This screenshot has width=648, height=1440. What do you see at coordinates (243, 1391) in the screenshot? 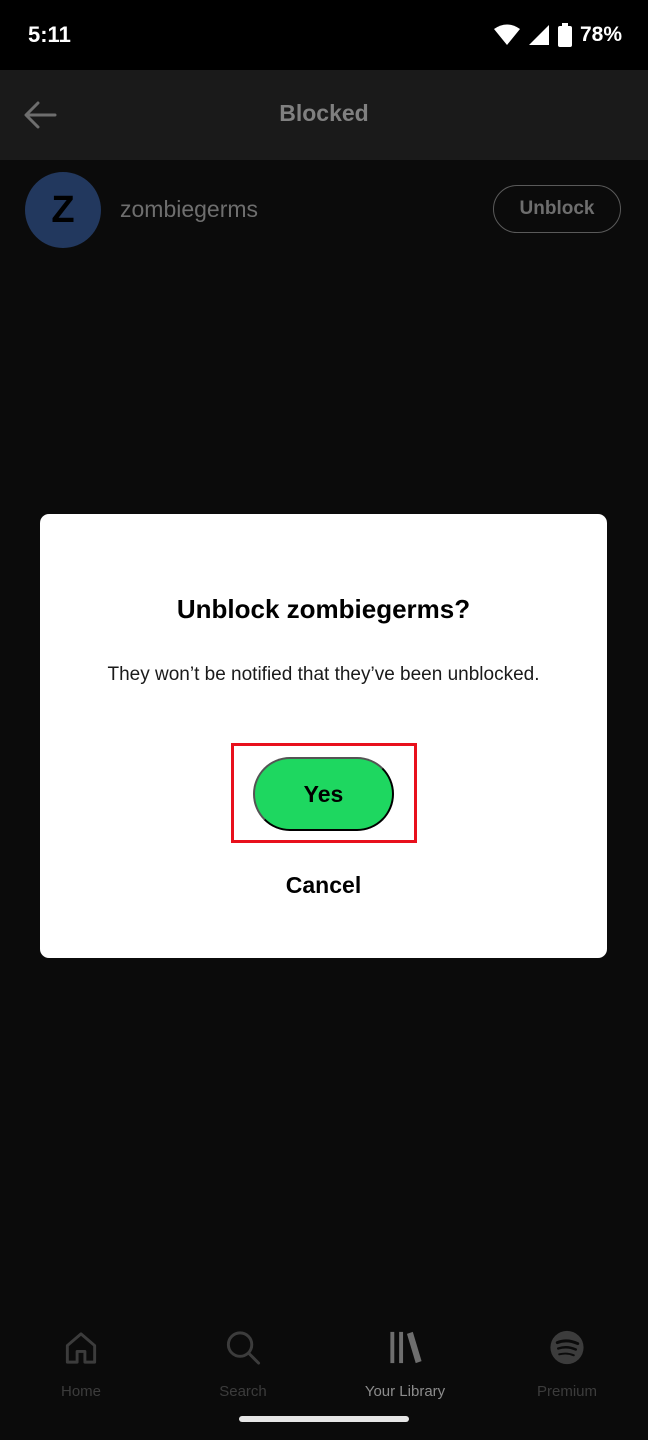
I see `nav-label-search: Search` at bounding box center [243, 1391].